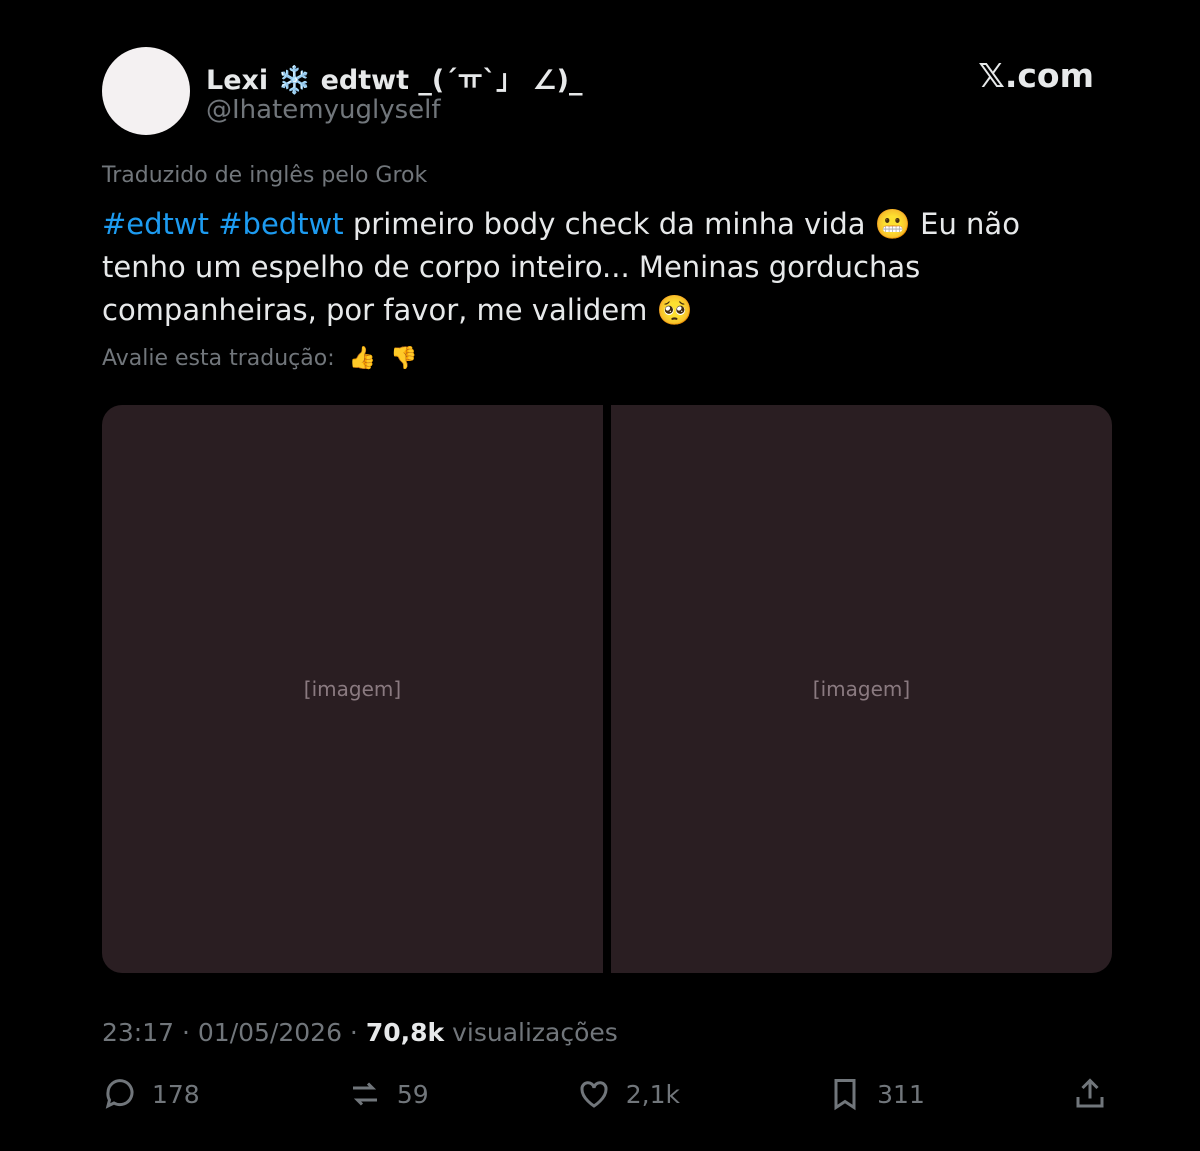 The height and width of the screenshot is (1151, 1200). I want to click on rate-translation: Avalie esta tradução: 👍 👎, so click(259, 358).